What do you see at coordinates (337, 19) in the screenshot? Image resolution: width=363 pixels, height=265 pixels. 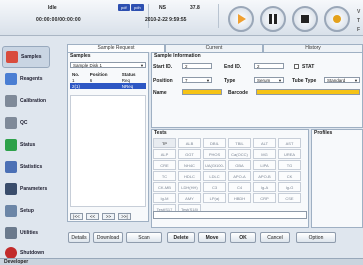 I see `emergency-button` at bounding box center [337, 19].